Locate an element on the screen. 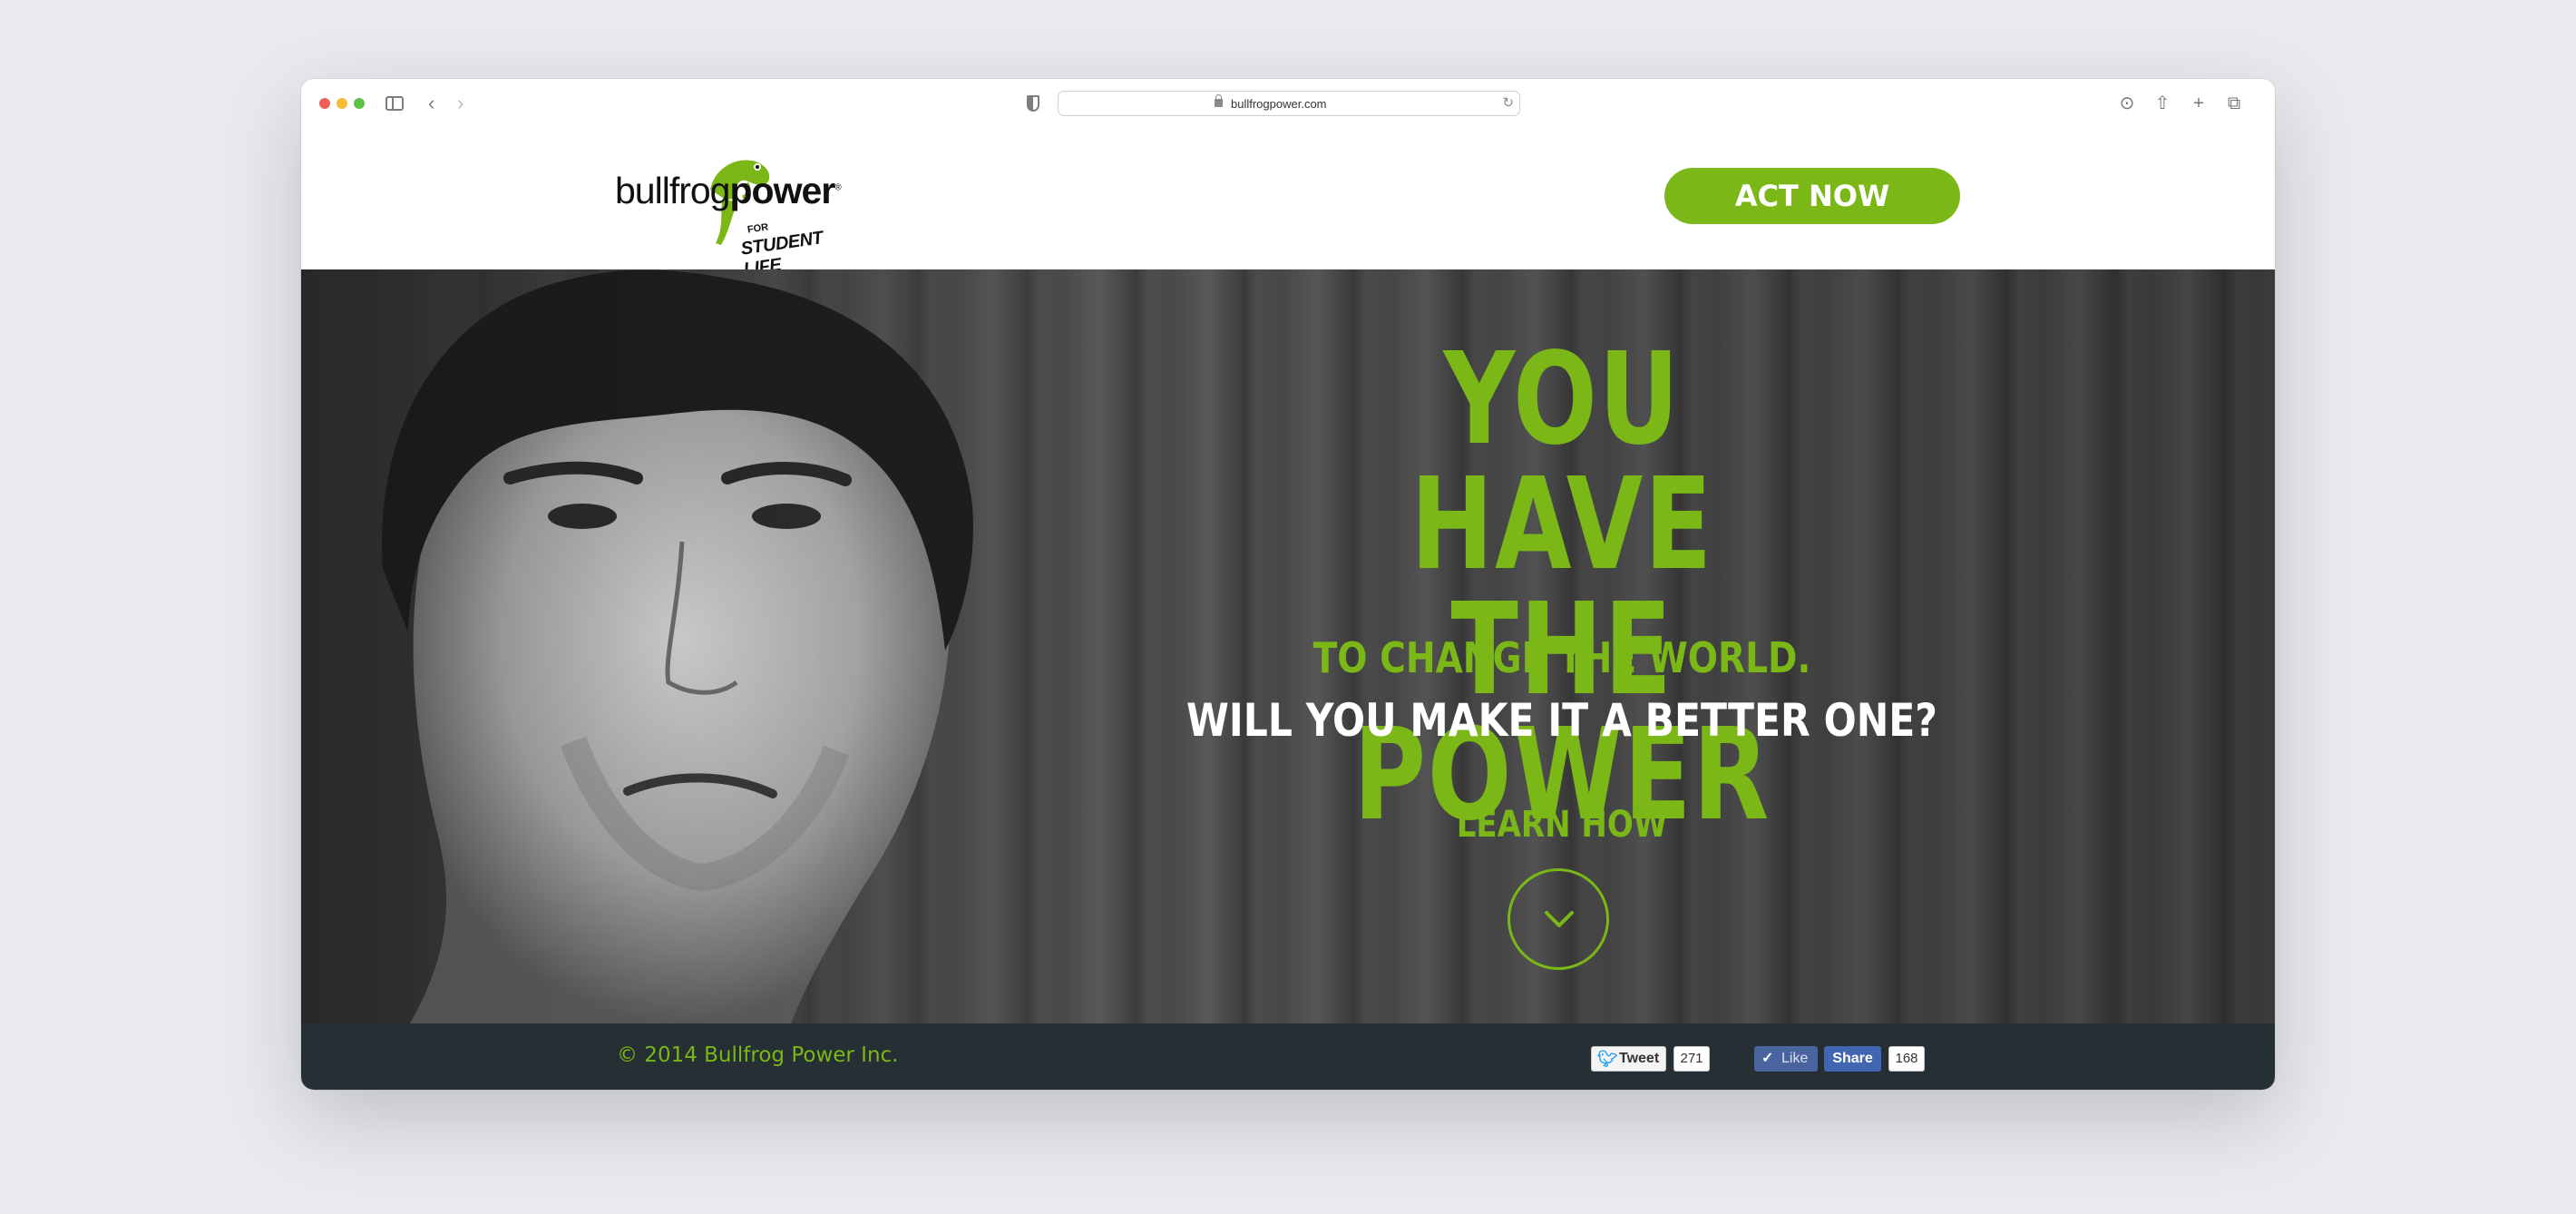 This screenshot has height=1214, width=2576. lock-icon is located at coordinates (1219, 101).